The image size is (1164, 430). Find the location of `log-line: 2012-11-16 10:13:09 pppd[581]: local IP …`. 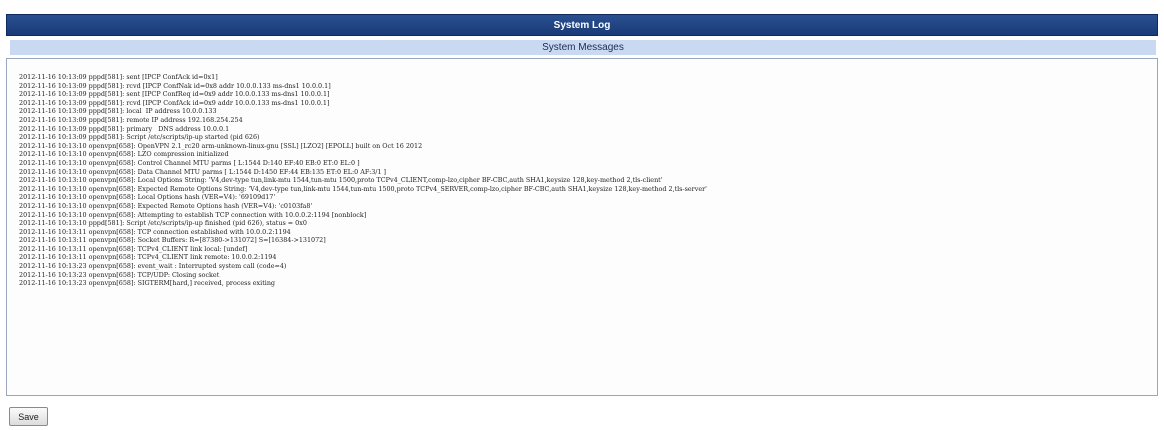

log-line: 2012-11-16 10:13:09 pppd[581]: local IP … is located at coordinates (118, 111).